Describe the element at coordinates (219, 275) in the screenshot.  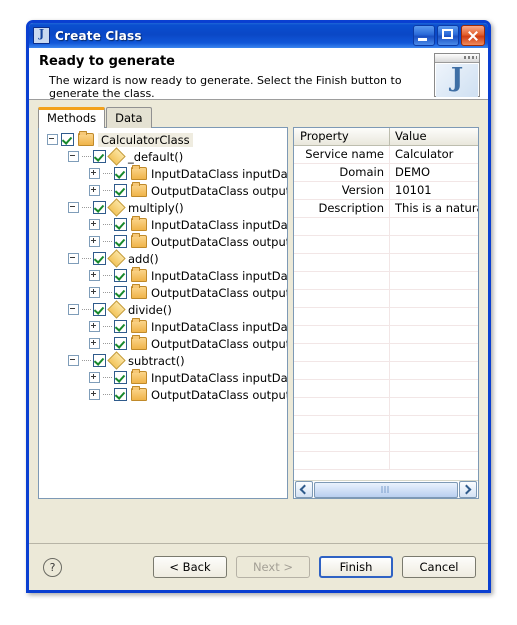
I see `tree-node-label: InputDataClass inputData` at that location.